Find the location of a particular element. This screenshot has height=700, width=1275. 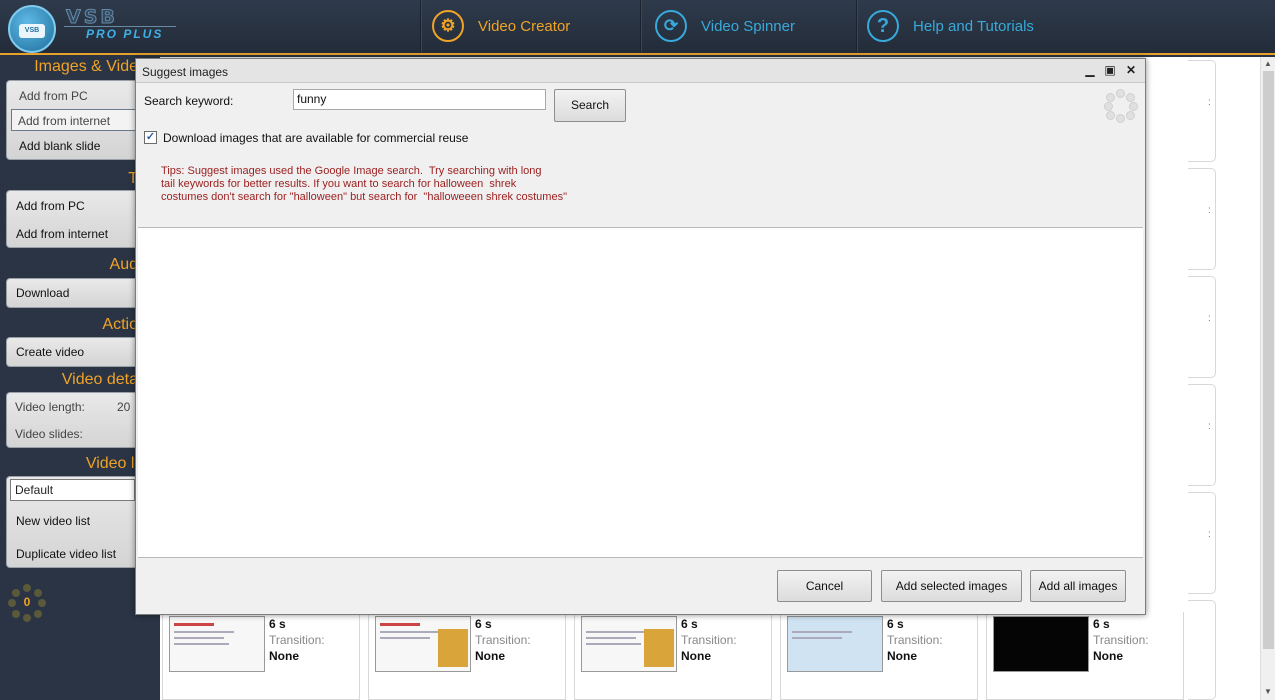

refresh-icon: ⟳ is located at coordinates (671, 26).